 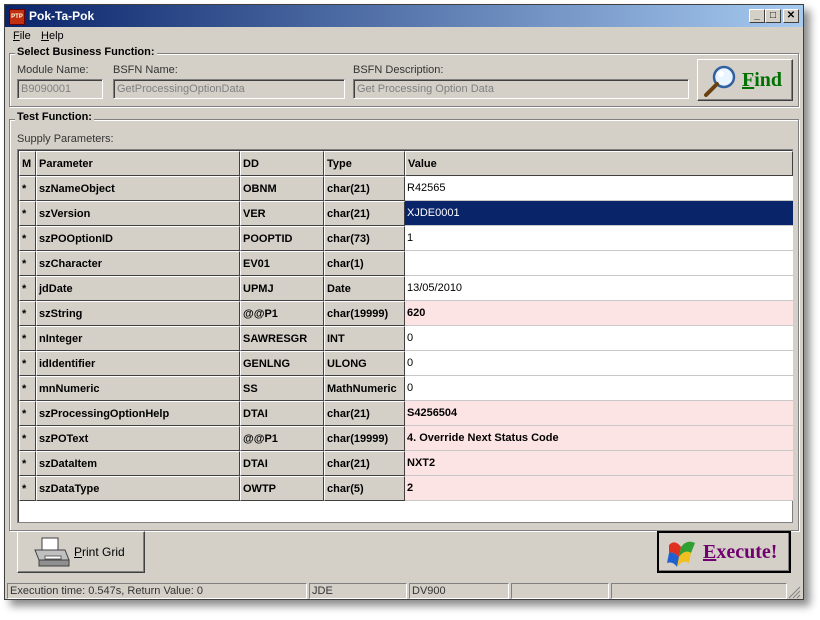 I want to click on module-name-field: B9090001, so click(x=60, y=89).